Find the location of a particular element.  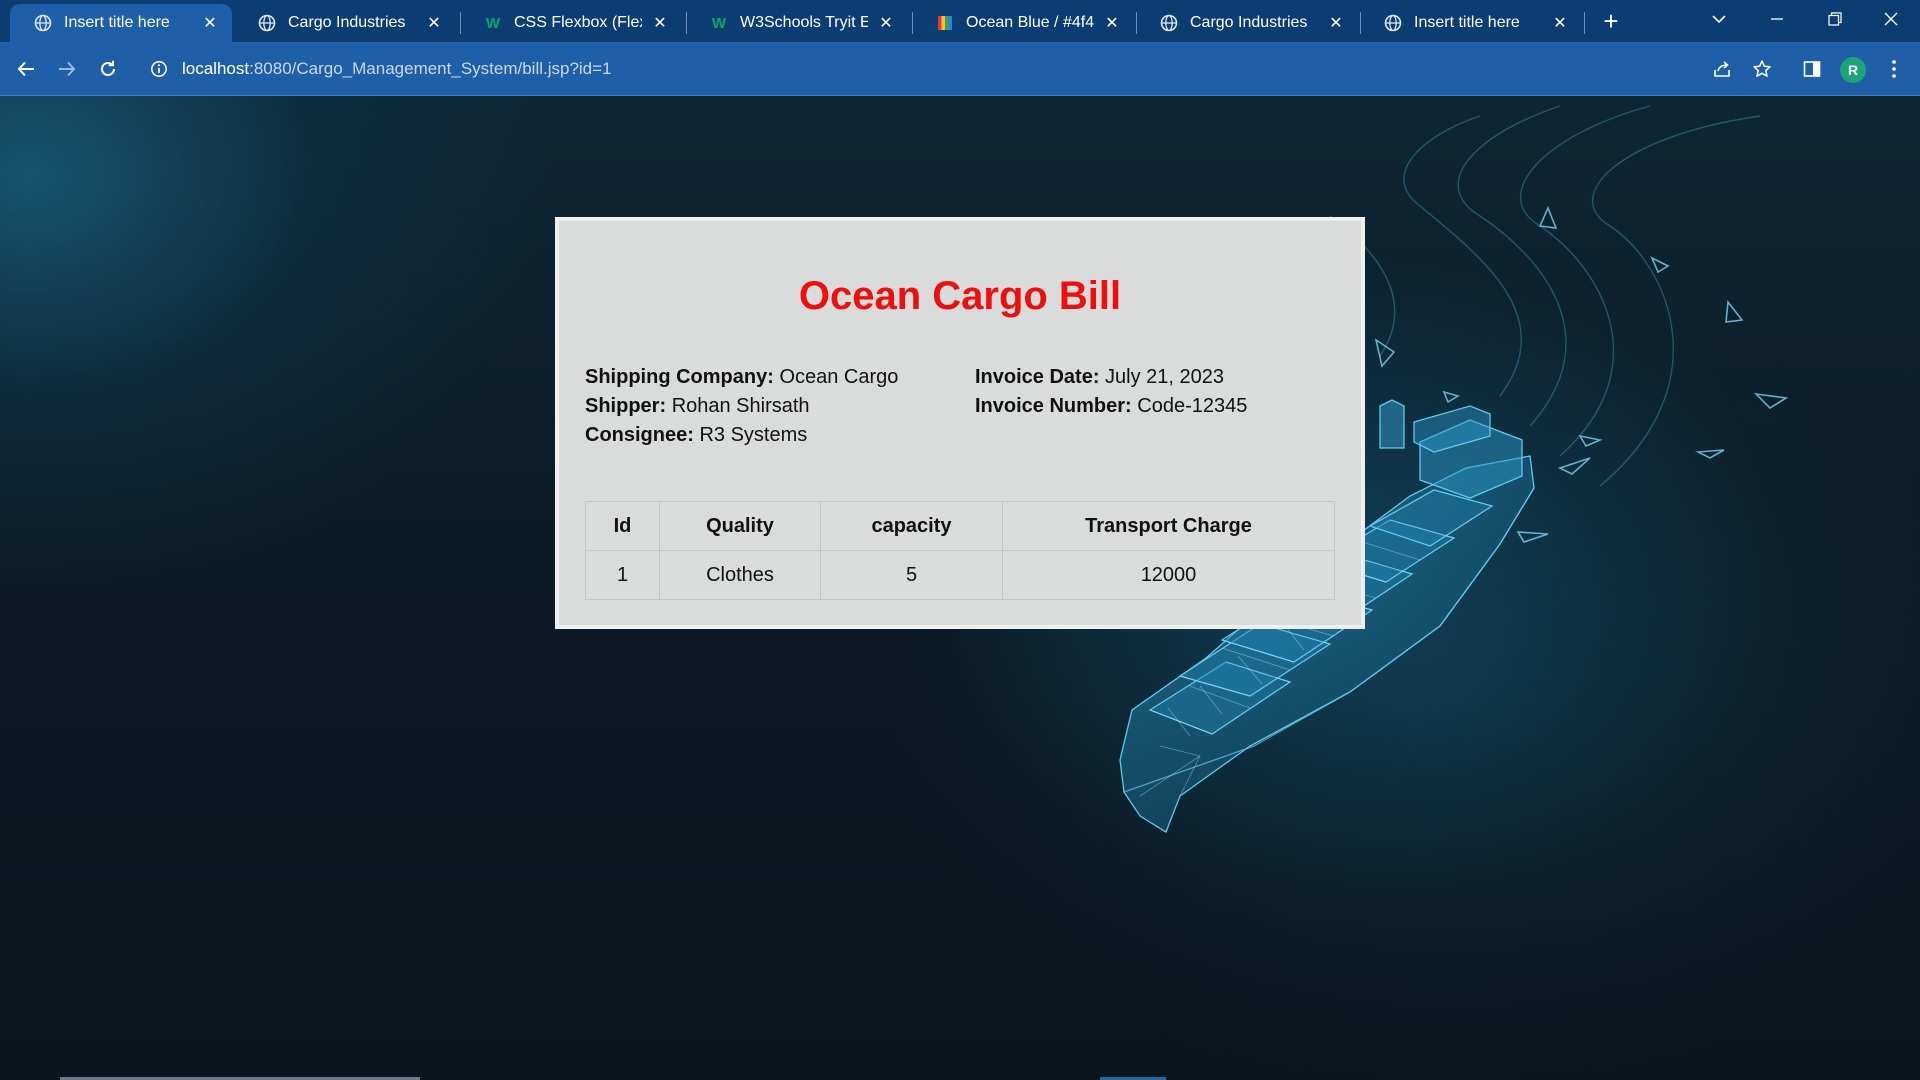

shipper-line: Shipper: Rohan Shirsath is located at coordinates (741, 406).